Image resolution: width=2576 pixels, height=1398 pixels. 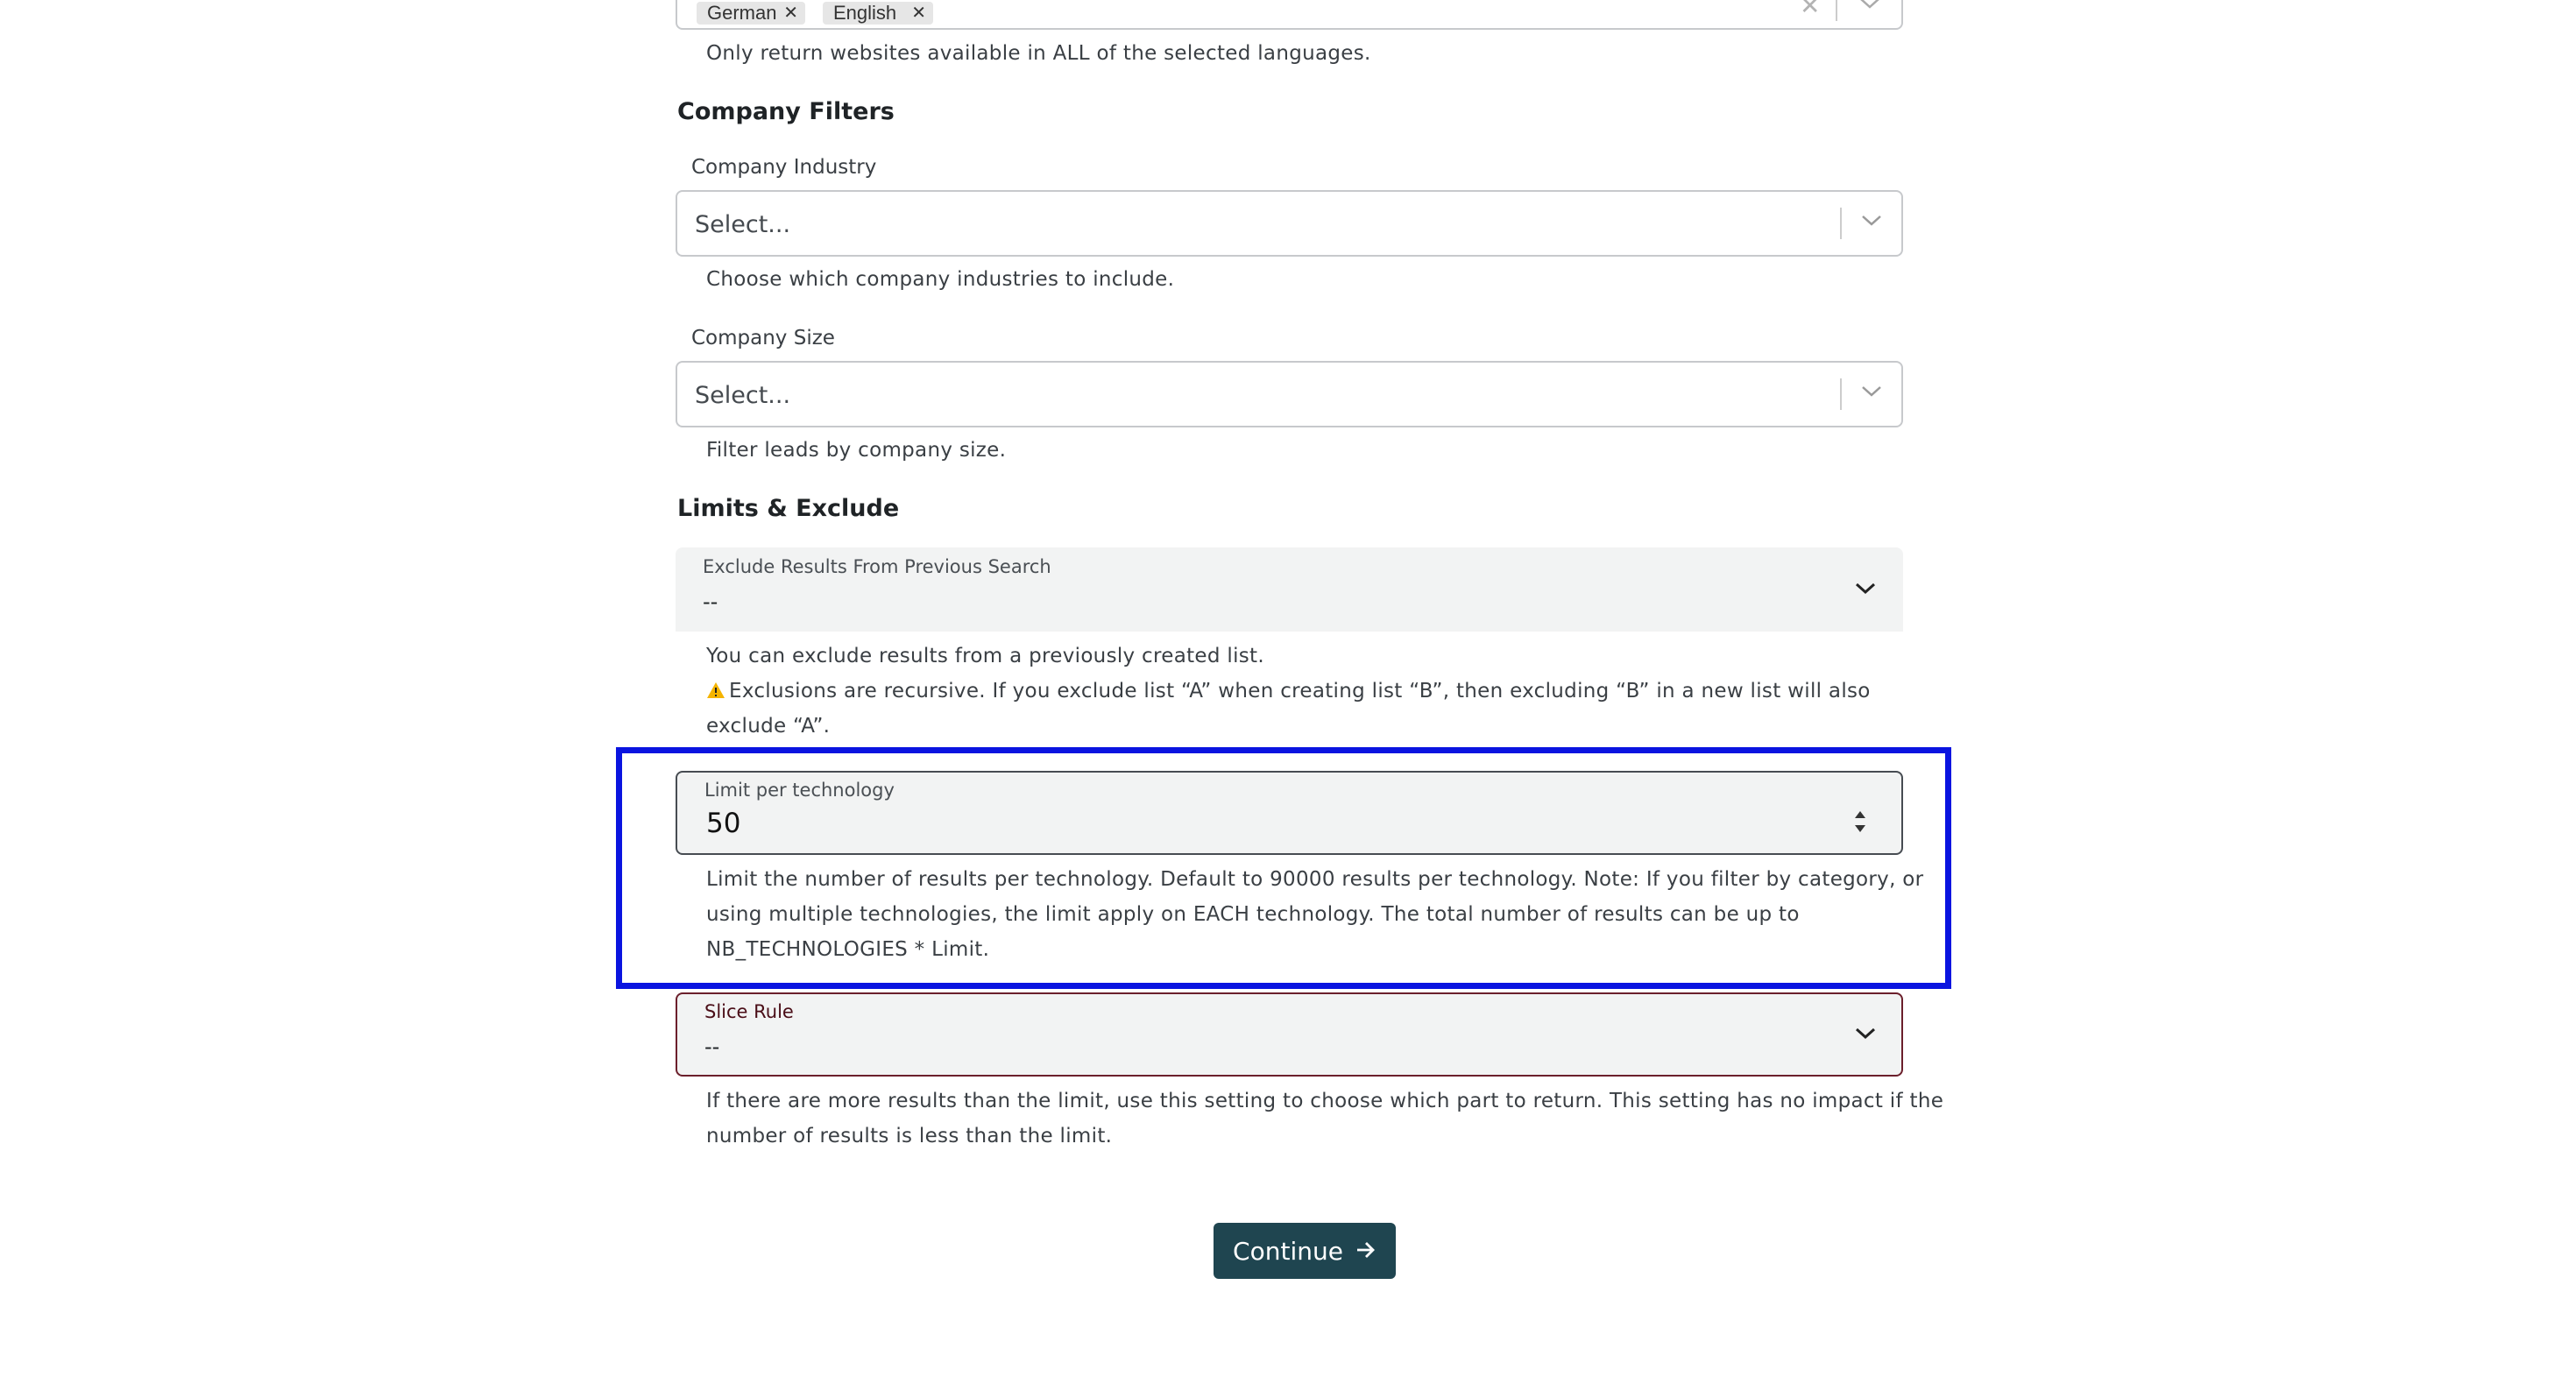 I want to click on exclude-warning-line2: exclude “A”., so click(x=768, y=726).